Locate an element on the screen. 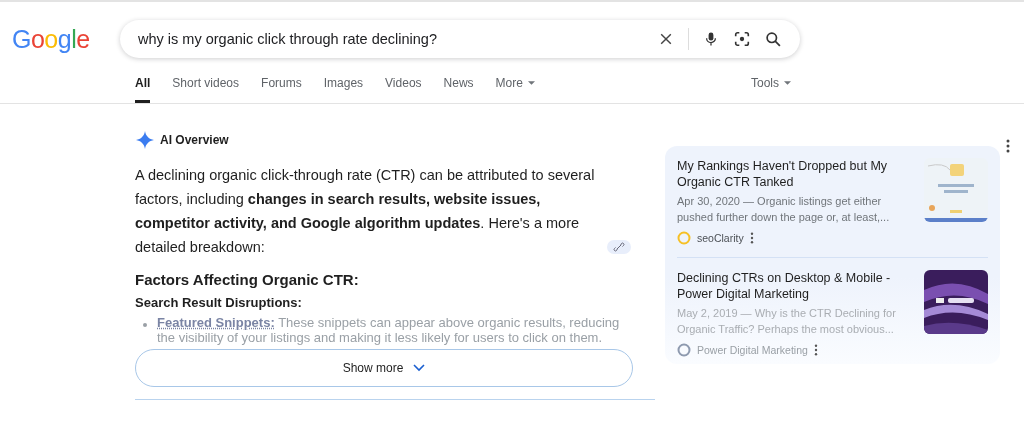  search-tab: Videos is located at coordinates (403, 89).